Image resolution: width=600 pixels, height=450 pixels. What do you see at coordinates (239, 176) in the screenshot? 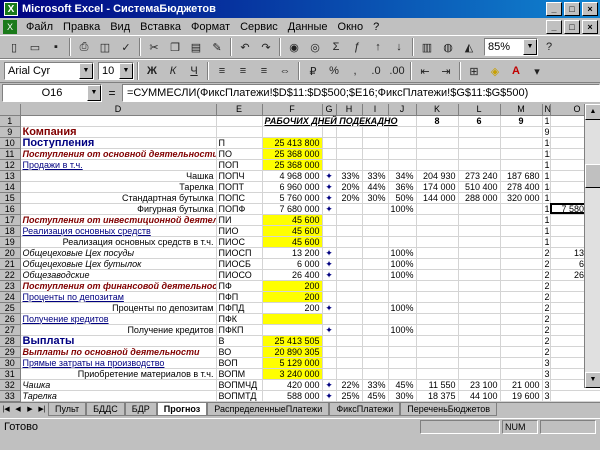
I see `cell-e: ПОПЧ` at bounding box center [239, 176].